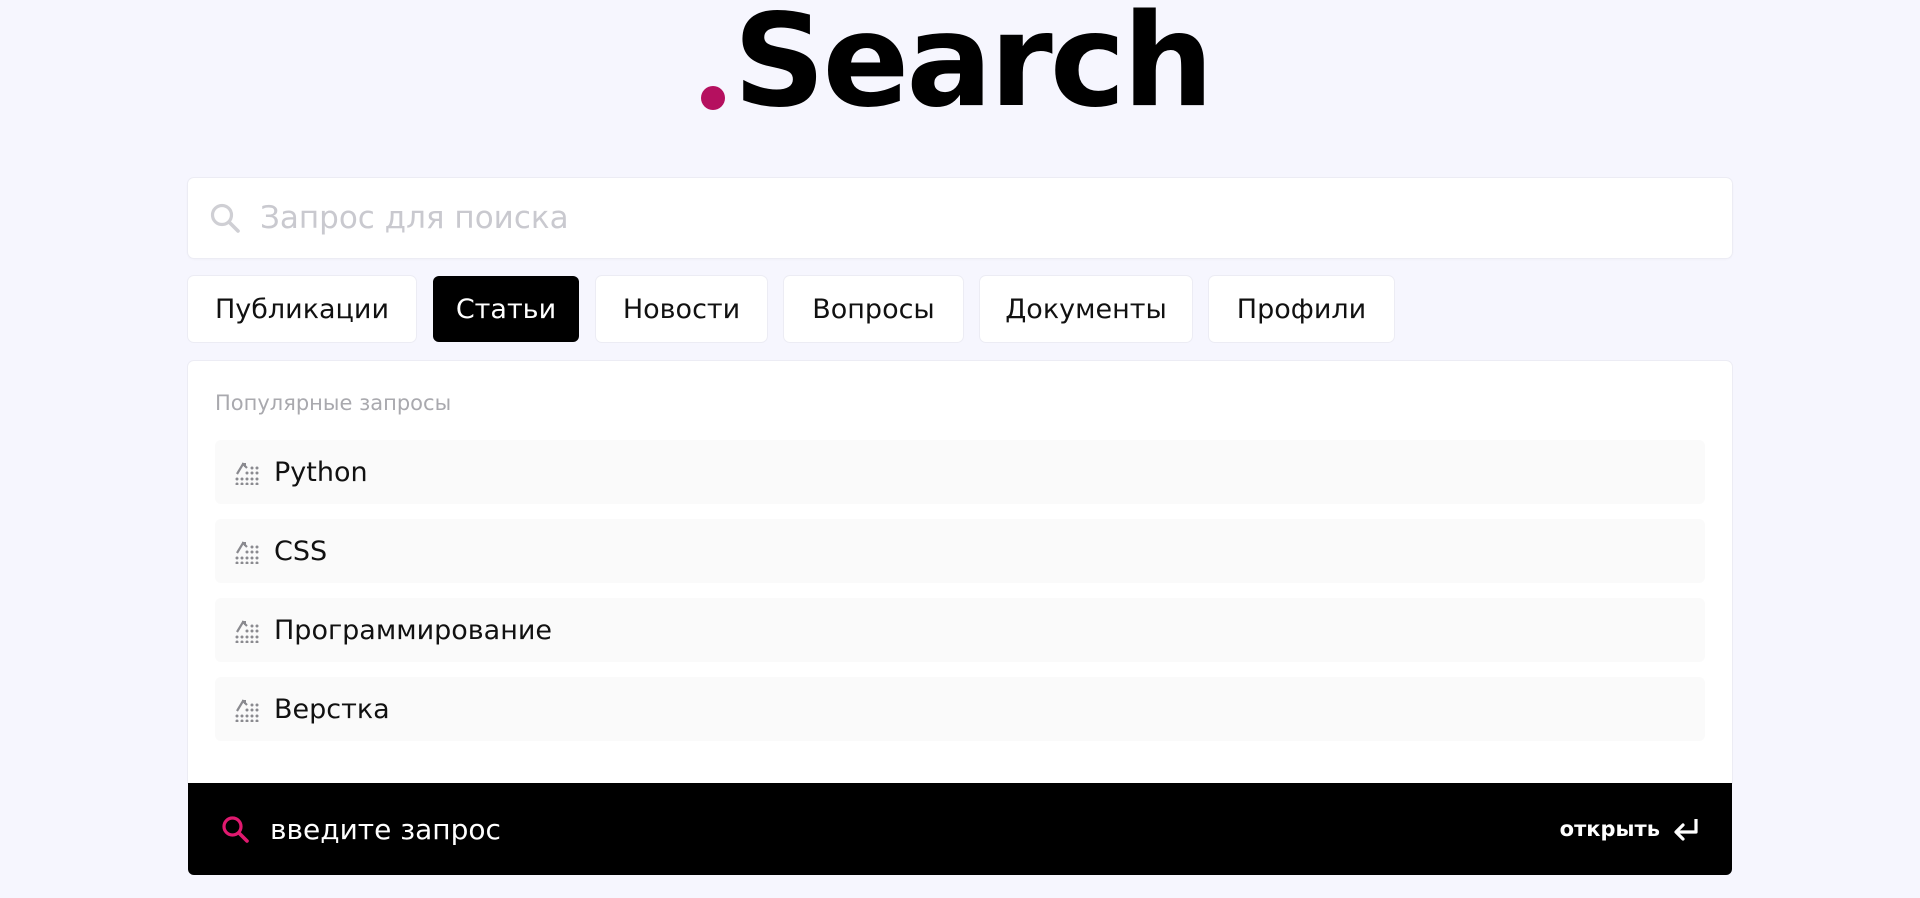 This screenshot has width=1920, height=898. I want to click on search-input, so click(980, 218).